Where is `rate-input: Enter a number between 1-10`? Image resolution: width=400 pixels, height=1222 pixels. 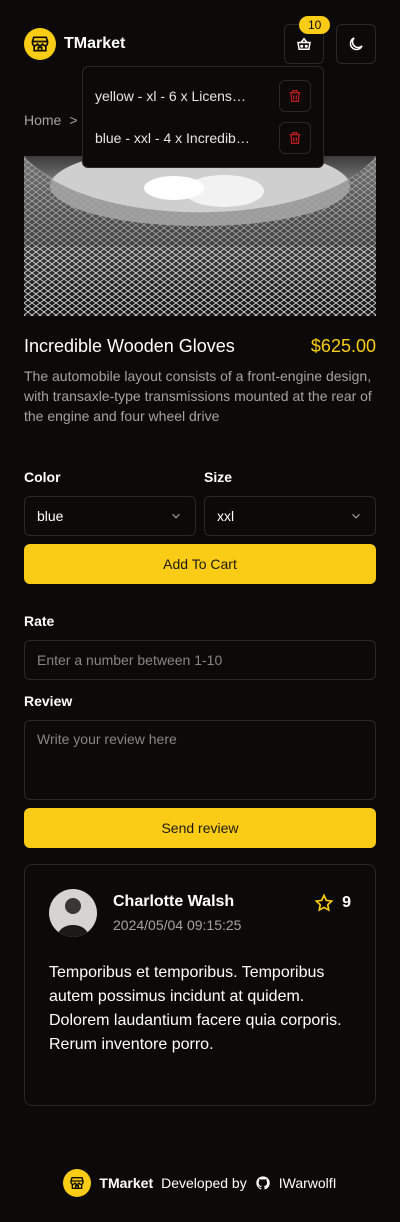 rate-input: Enter a number between 1-10 is located at coordinates (200, 660).